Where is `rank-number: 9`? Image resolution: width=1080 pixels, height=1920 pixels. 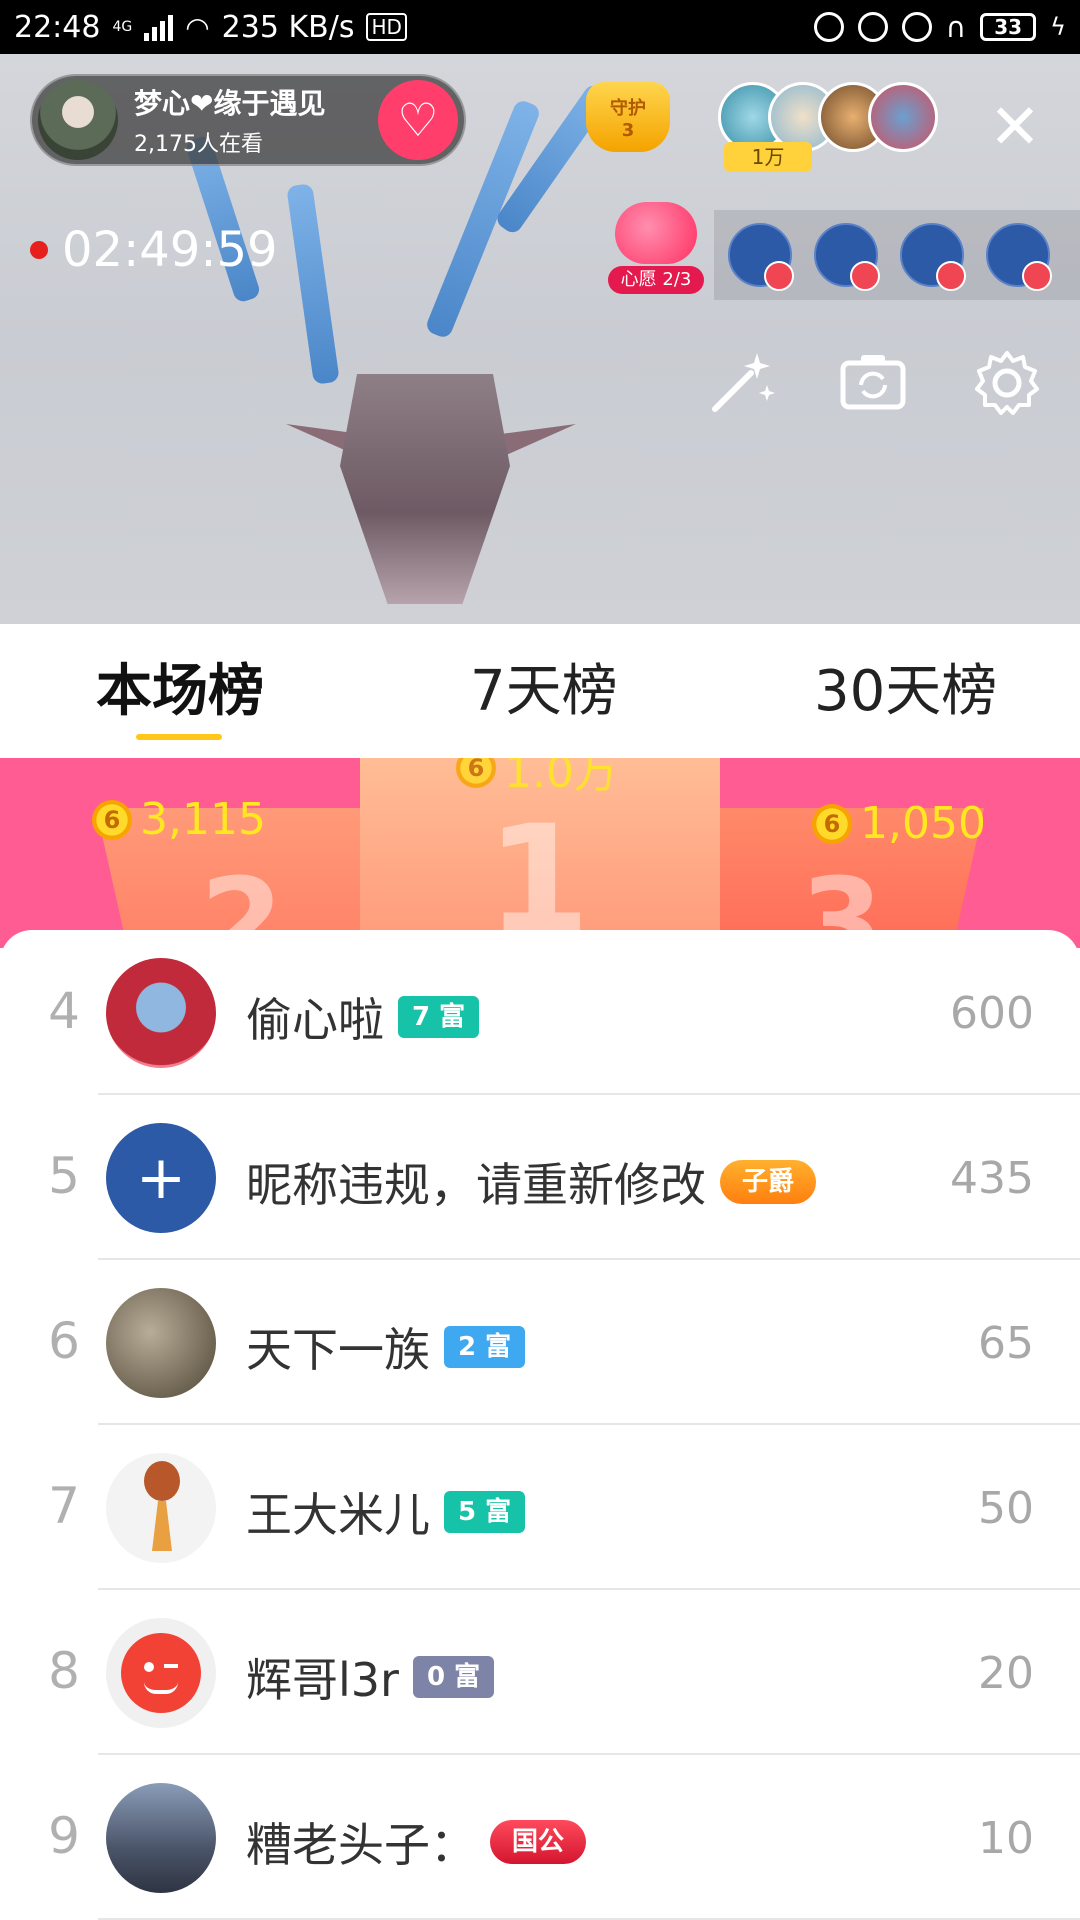 rank-number: 9 is located at coordinates (64, 1836).